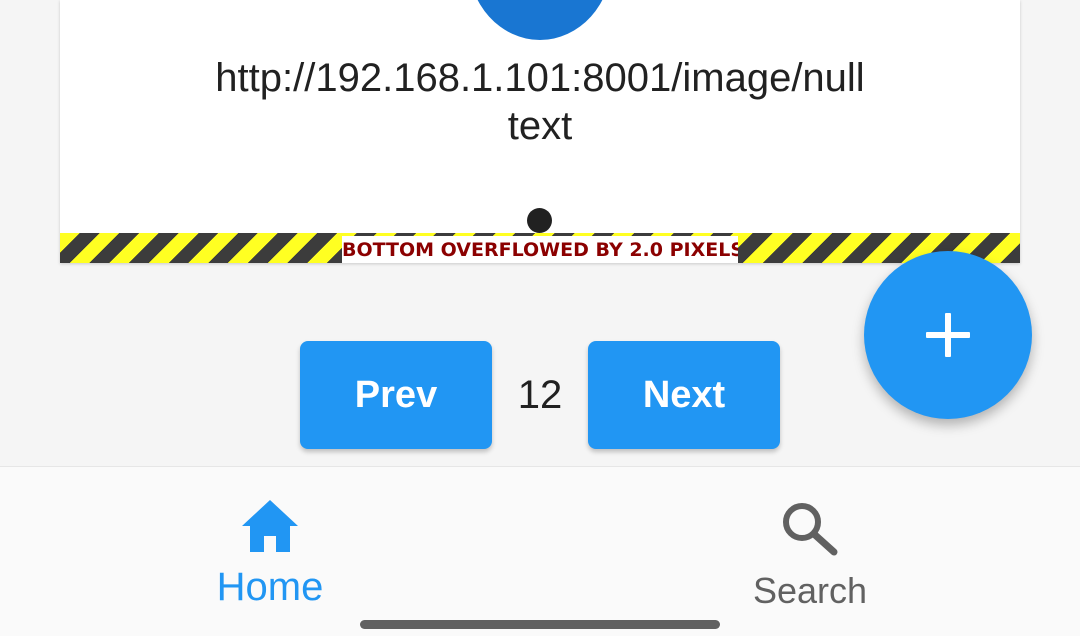 This screenshot has height=636, width=1080. What do you see at coordinates (540, 78) in the screenshot?
I see `image-url-text: http://192.168.1.101:8001/image/null` at bounding box center [540, 78].